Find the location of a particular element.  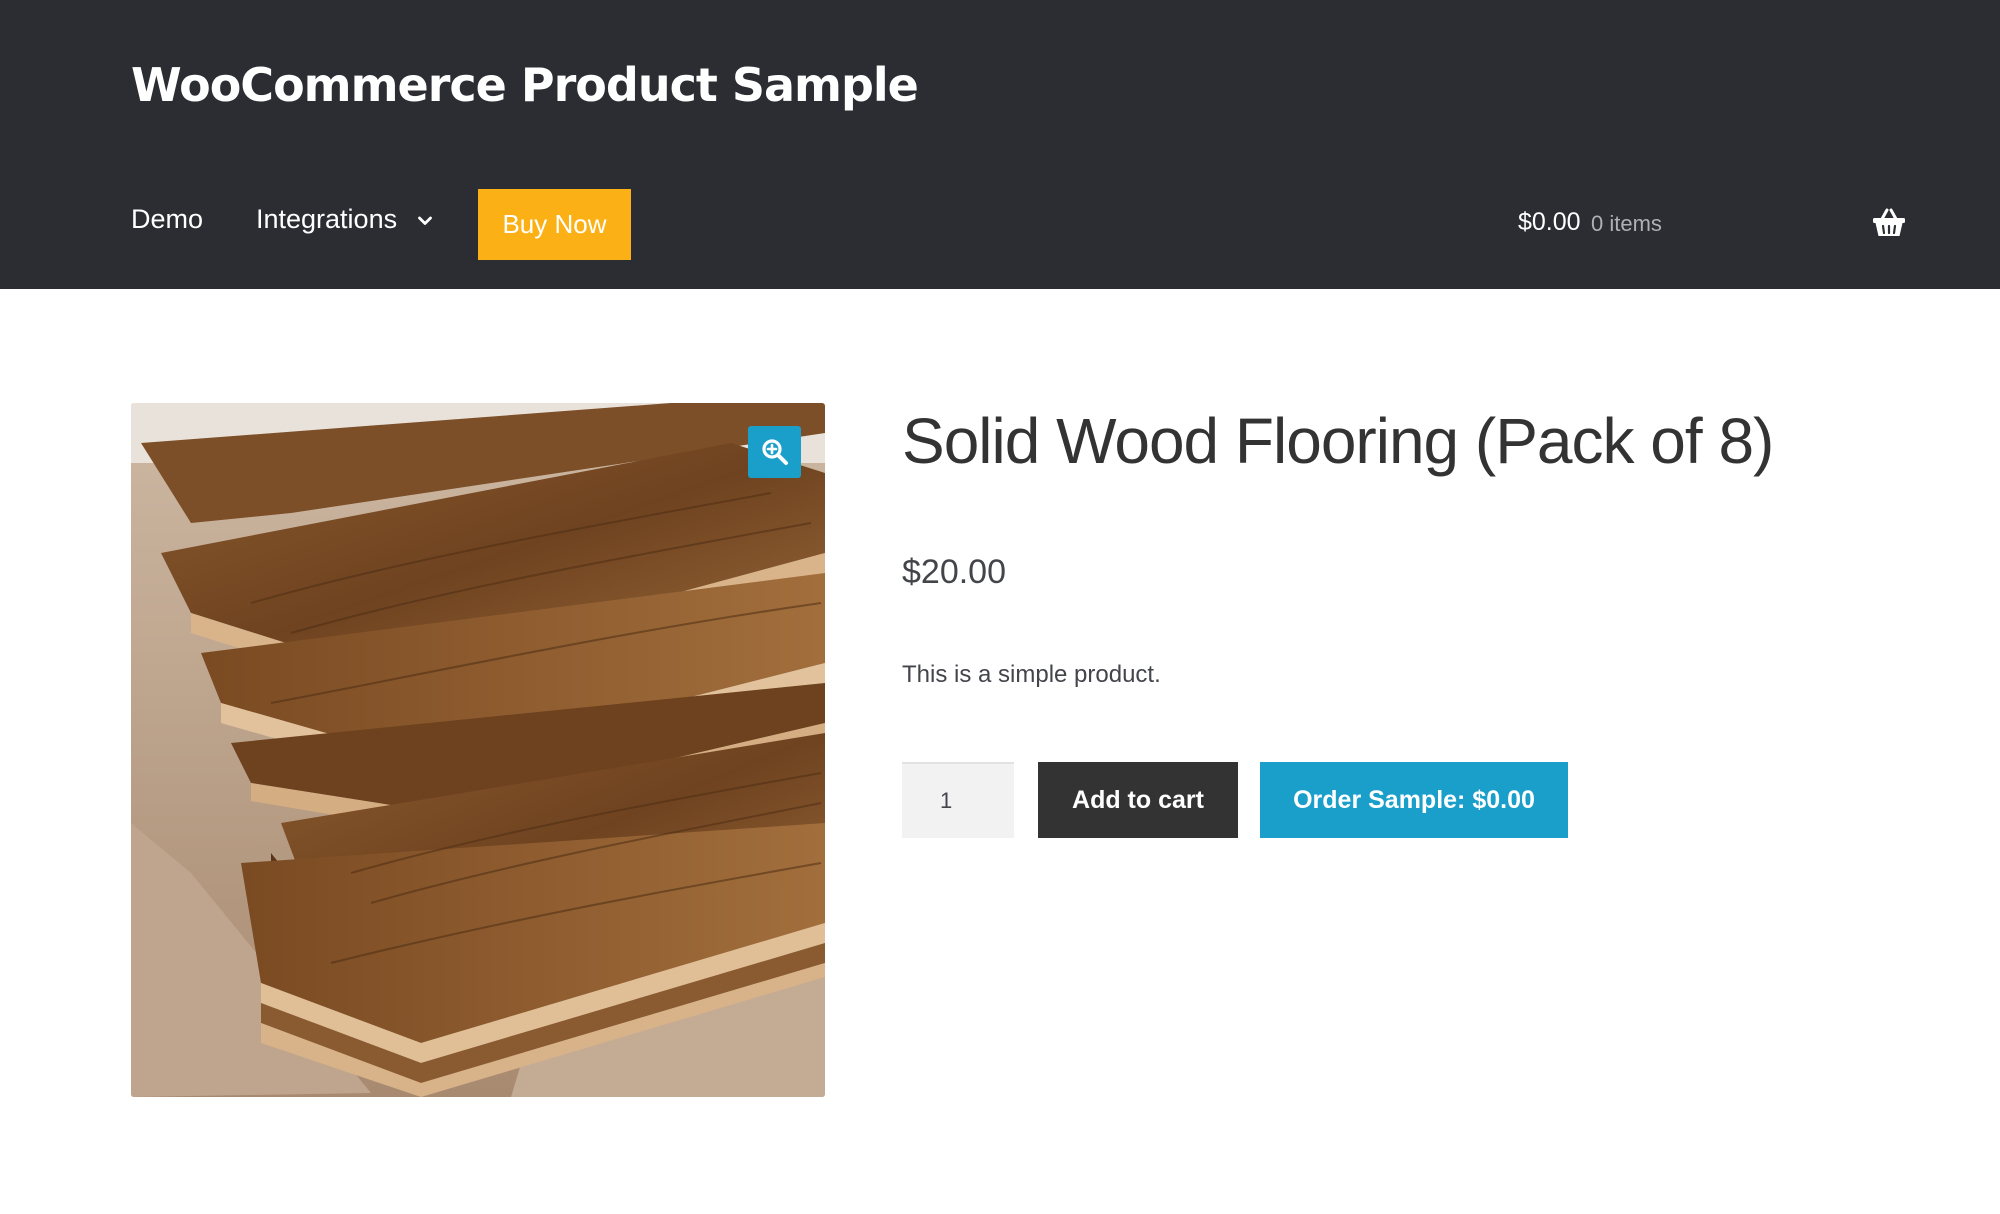

buy-now-button: Buy Now is located at coordinates (554, 224).